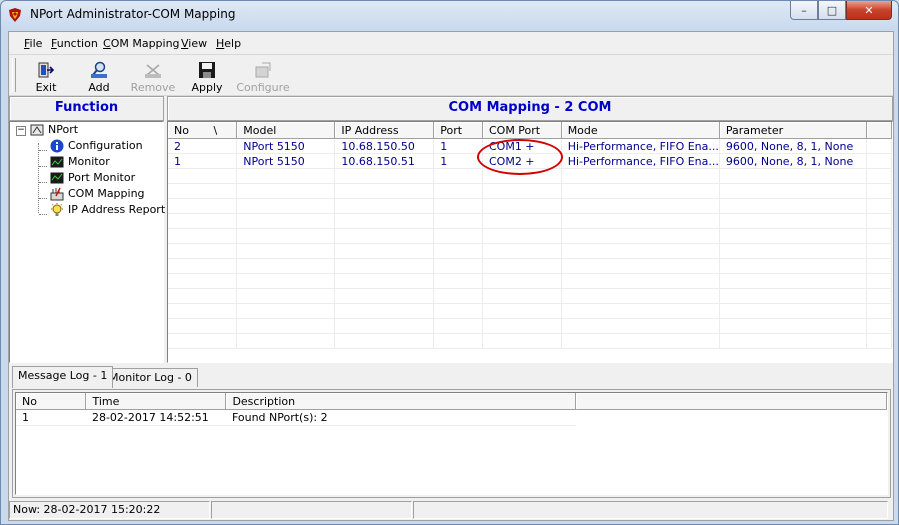 This screenshot has width=899, height=525. What do you see at coordinates (33, 43) in the screenshot?
I see `menu-file: File` at bounding box center [33, 43].